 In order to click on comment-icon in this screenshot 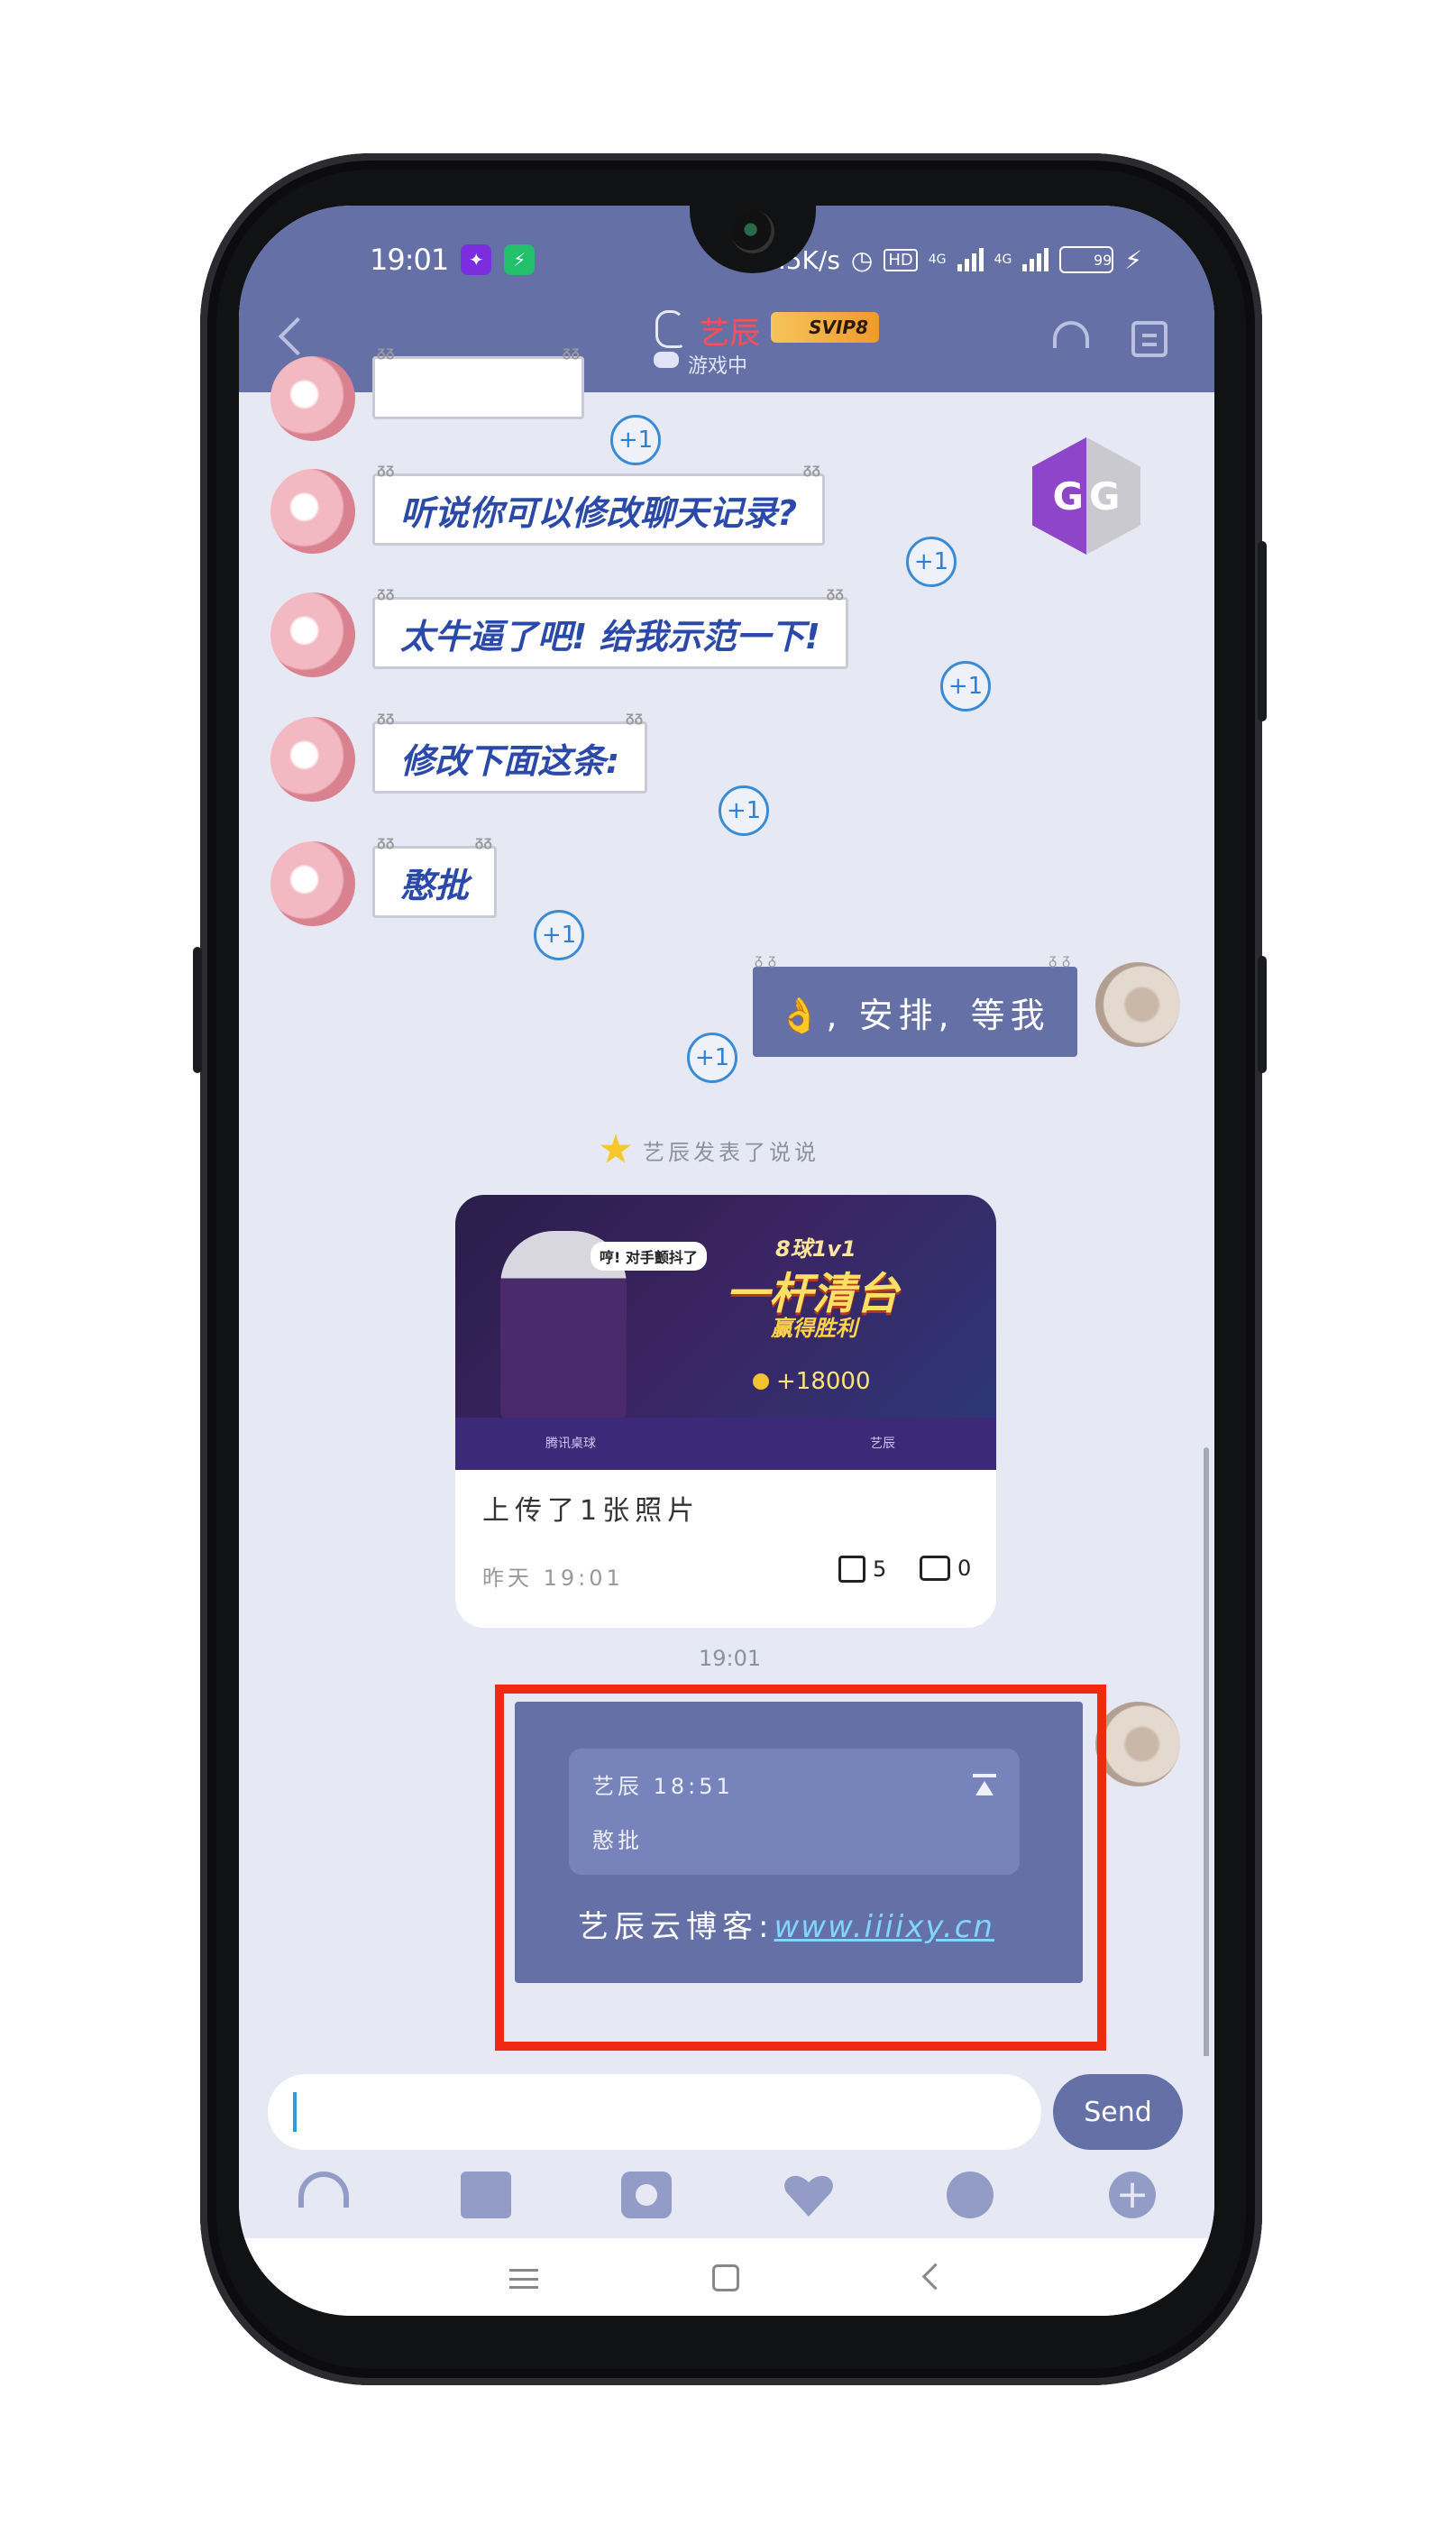, I will do `click(935, 1569)`.